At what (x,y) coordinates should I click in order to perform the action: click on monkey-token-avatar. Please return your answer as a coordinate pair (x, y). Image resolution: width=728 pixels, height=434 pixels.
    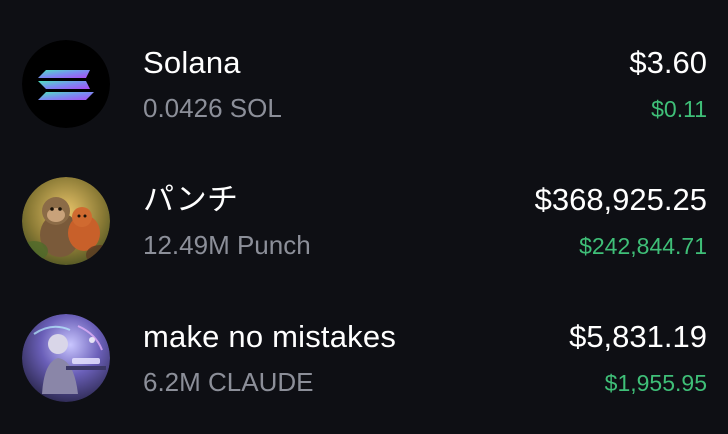
    Looking at the image, I should click on (66, 221).